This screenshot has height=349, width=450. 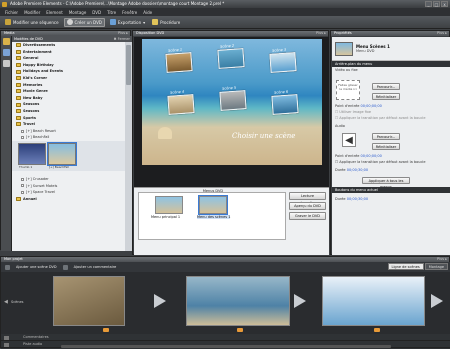 What do you see at coordinates (68, 179) in the screenshot?
I see `template-item: [+] Crusader` at bounding box center [68, 179].